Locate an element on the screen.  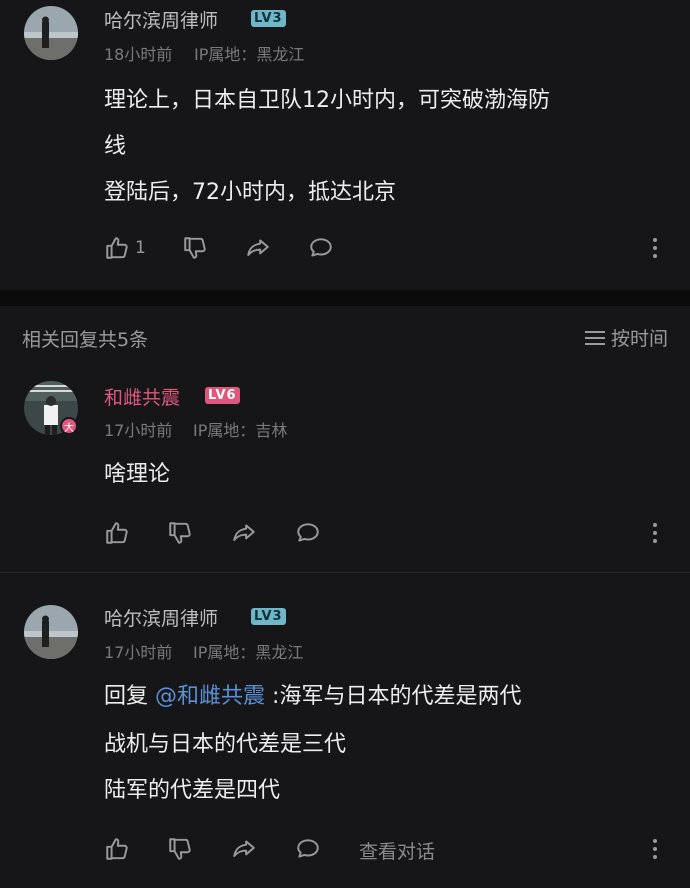
ip-location: IP属地：吉林 is located at coordinates (240, 430).